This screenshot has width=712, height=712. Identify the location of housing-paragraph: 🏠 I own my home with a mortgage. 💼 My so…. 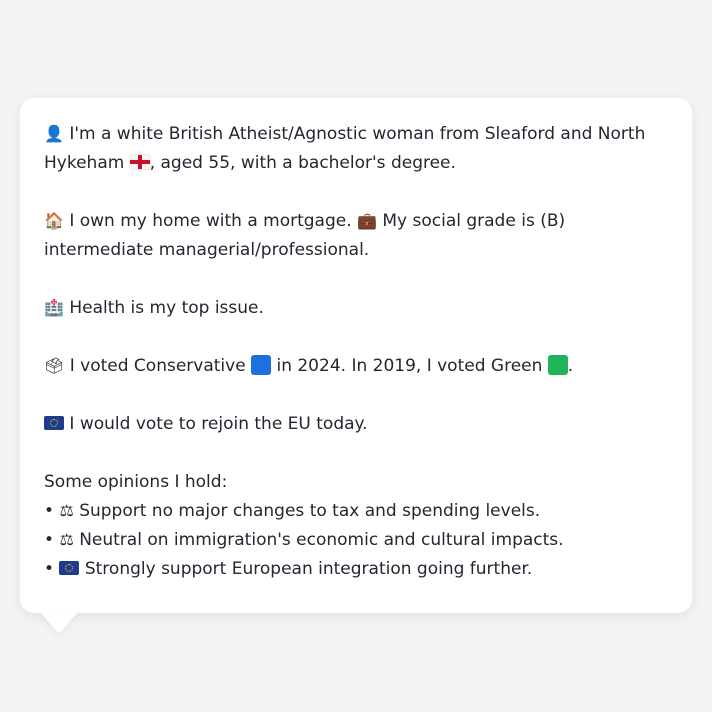
(358, 236).